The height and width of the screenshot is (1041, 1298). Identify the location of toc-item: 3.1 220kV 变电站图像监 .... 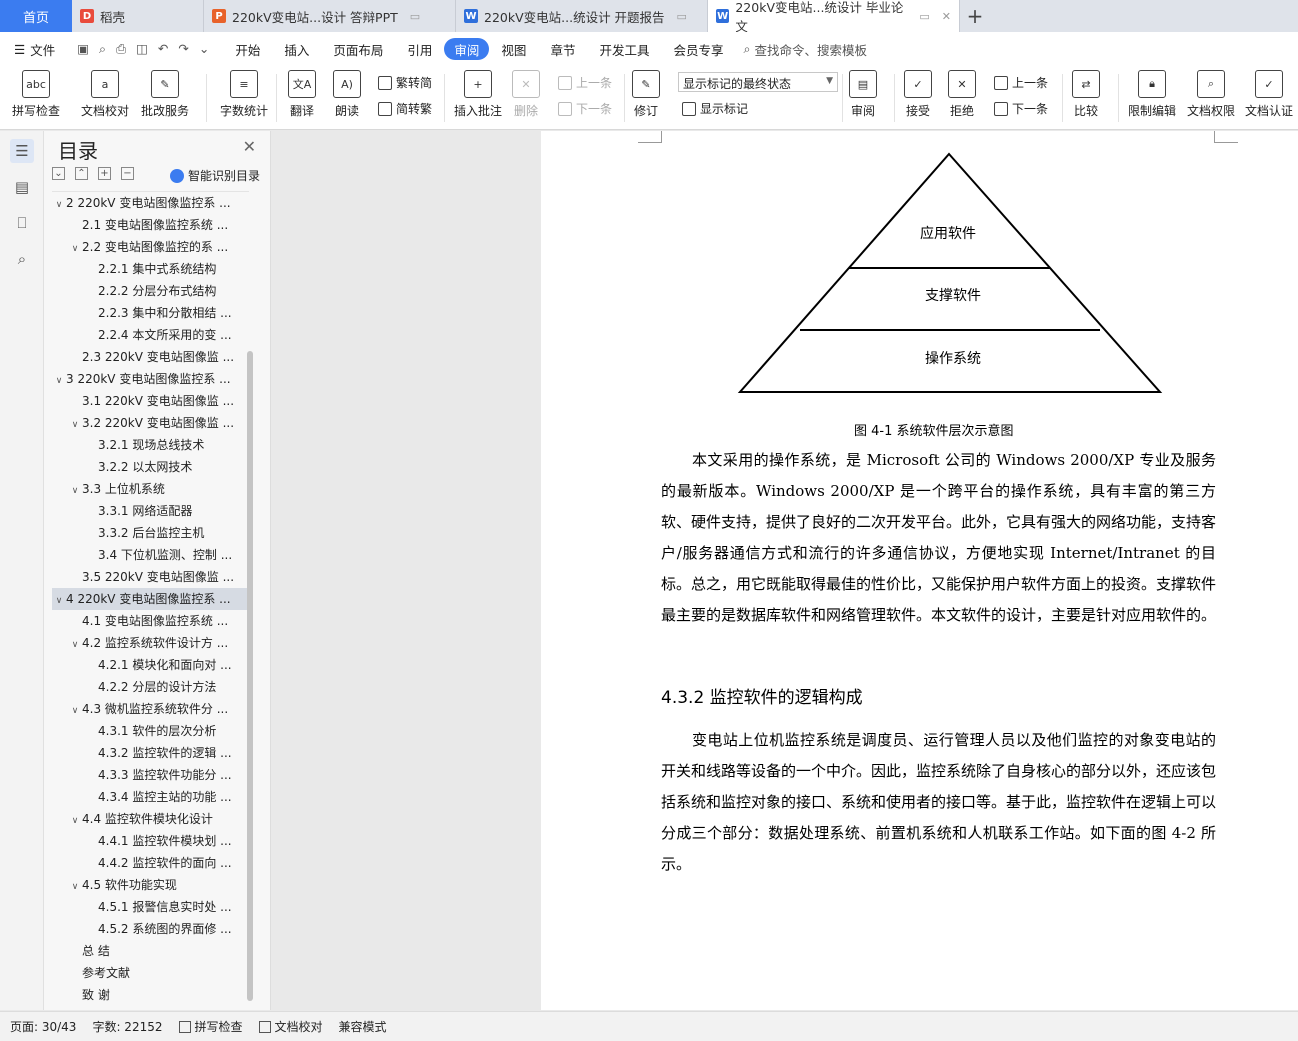
(150, 401).